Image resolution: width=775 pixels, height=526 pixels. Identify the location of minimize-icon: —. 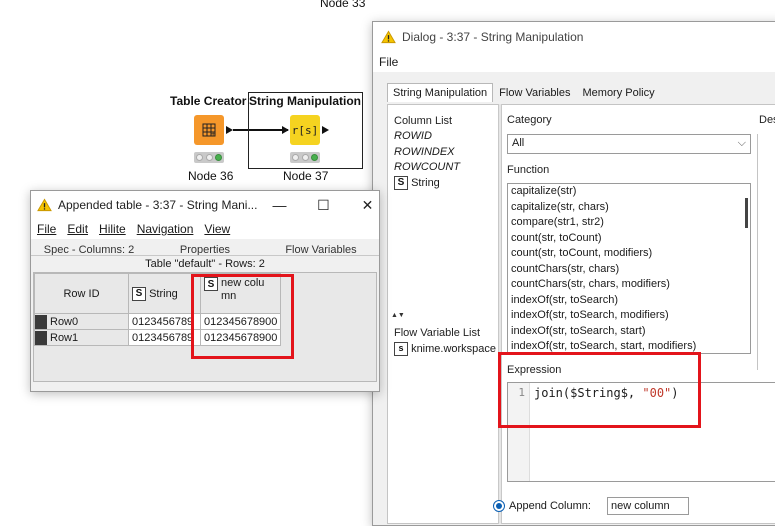
(279, 205).